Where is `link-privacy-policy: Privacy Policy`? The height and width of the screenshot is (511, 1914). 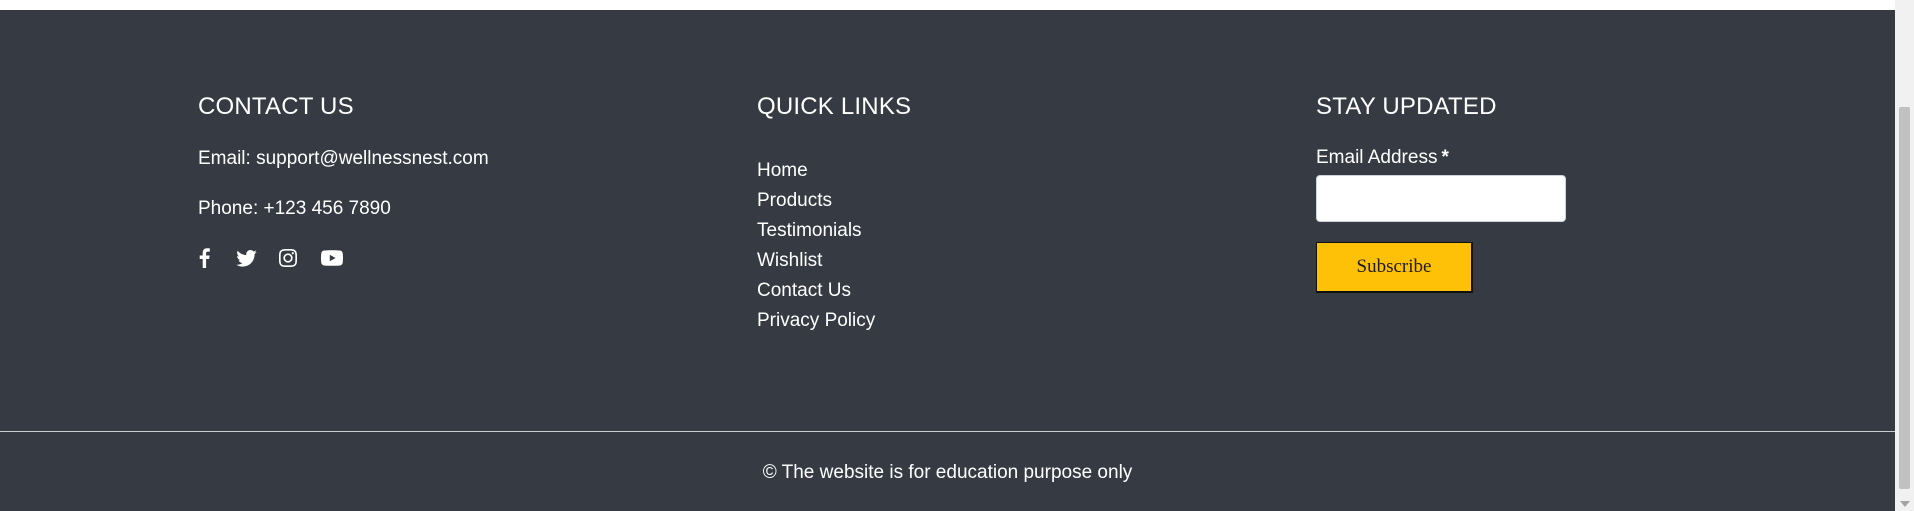
link-privacy-policy: Privacy Policy is located at coordinates (816, 320).